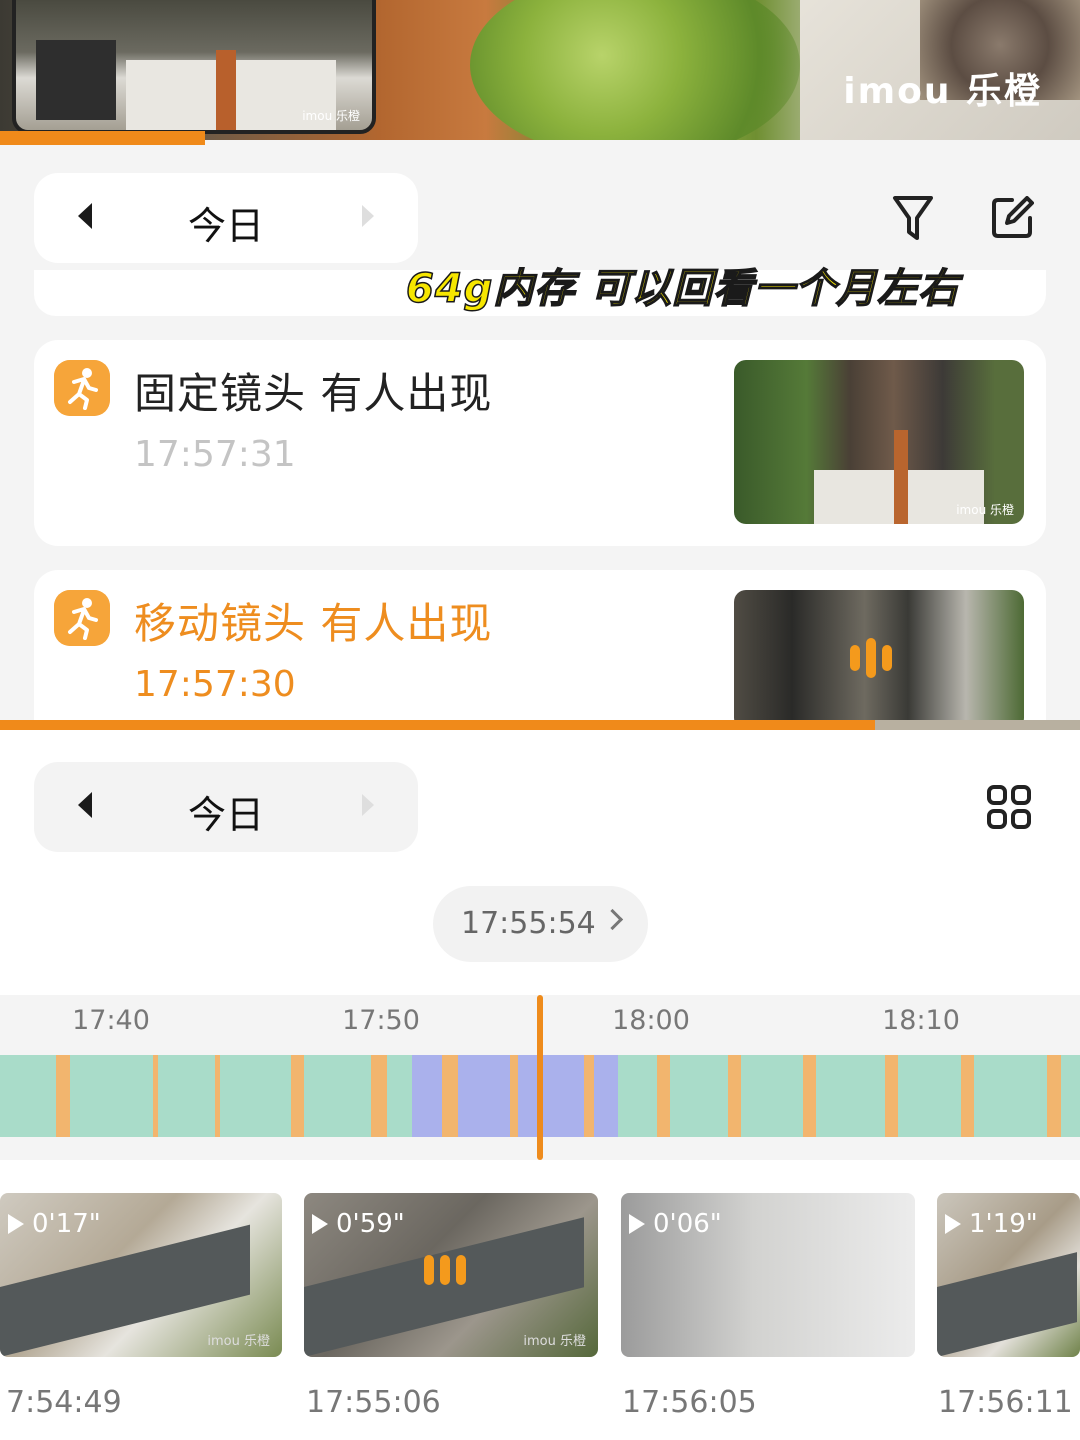 Image resolution: width=1080 pixels, height=1440 pixels. I want to click on pip-watermark: imou 乐橙, so click(331, 116).